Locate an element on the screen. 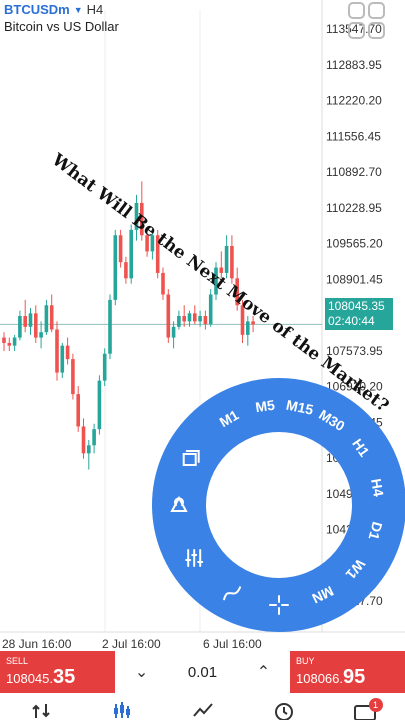 The image size is (405, 720). sell-label: SELL is located at coordinates (17, 661).